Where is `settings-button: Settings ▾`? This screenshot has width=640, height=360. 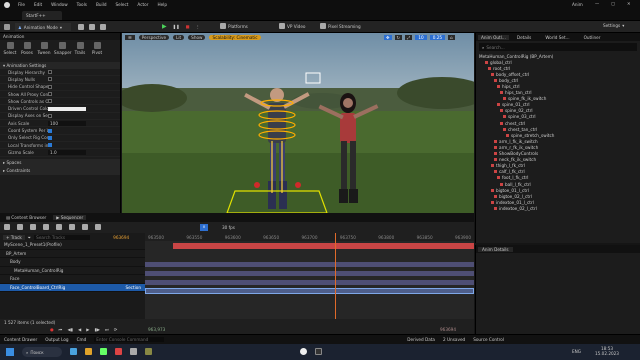
settings-button: Settings ▾ is located at coordinates (613, 25).